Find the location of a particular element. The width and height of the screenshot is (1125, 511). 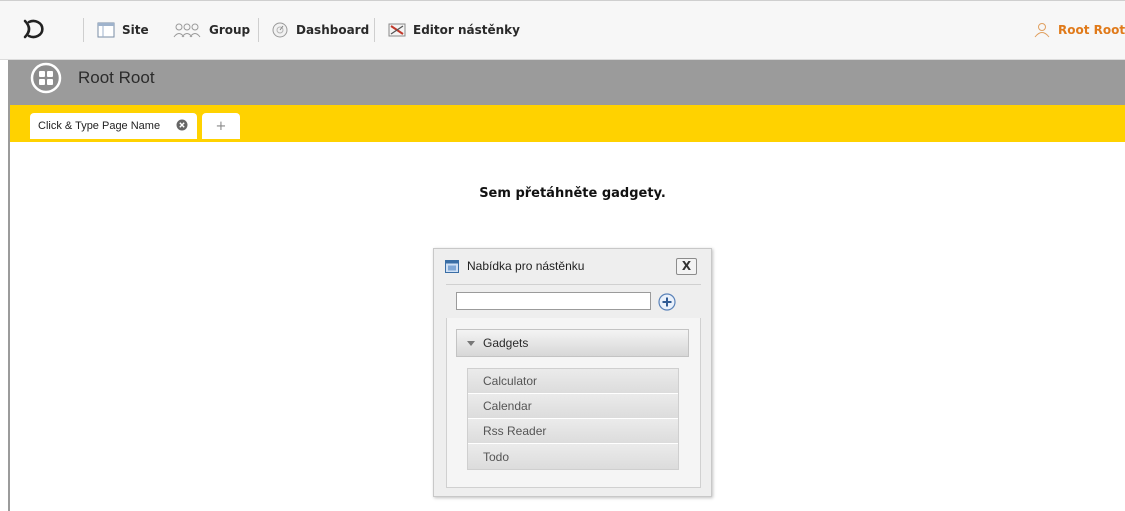

add-circle-icon is located at coordinates (667, 302).